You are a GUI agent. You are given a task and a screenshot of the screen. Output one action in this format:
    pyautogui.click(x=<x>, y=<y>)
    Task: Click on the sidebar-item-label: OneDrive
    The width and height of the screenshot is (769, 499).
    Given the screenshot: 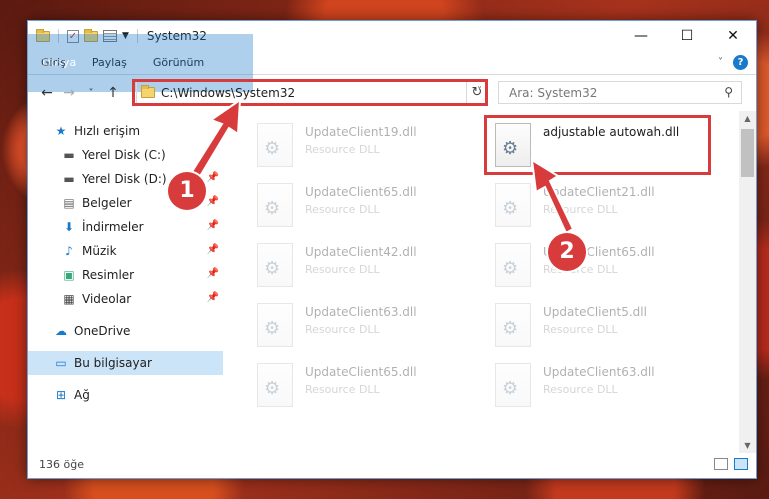 What is the action you would take?
    pyautogui.click(x=102, y=331)
    